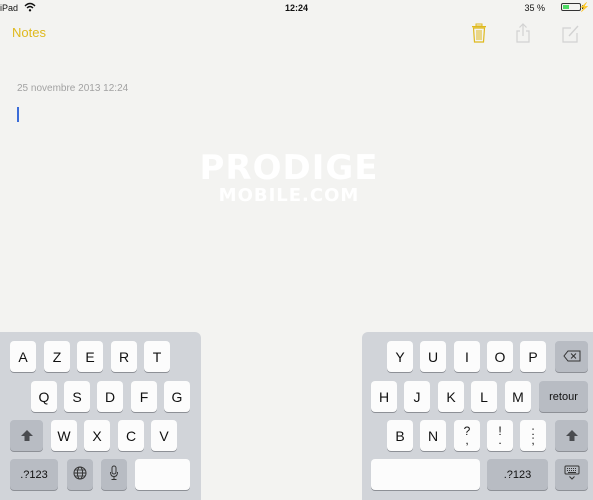  I want to click on numbers-key-left: .?123, so click(34, 474).